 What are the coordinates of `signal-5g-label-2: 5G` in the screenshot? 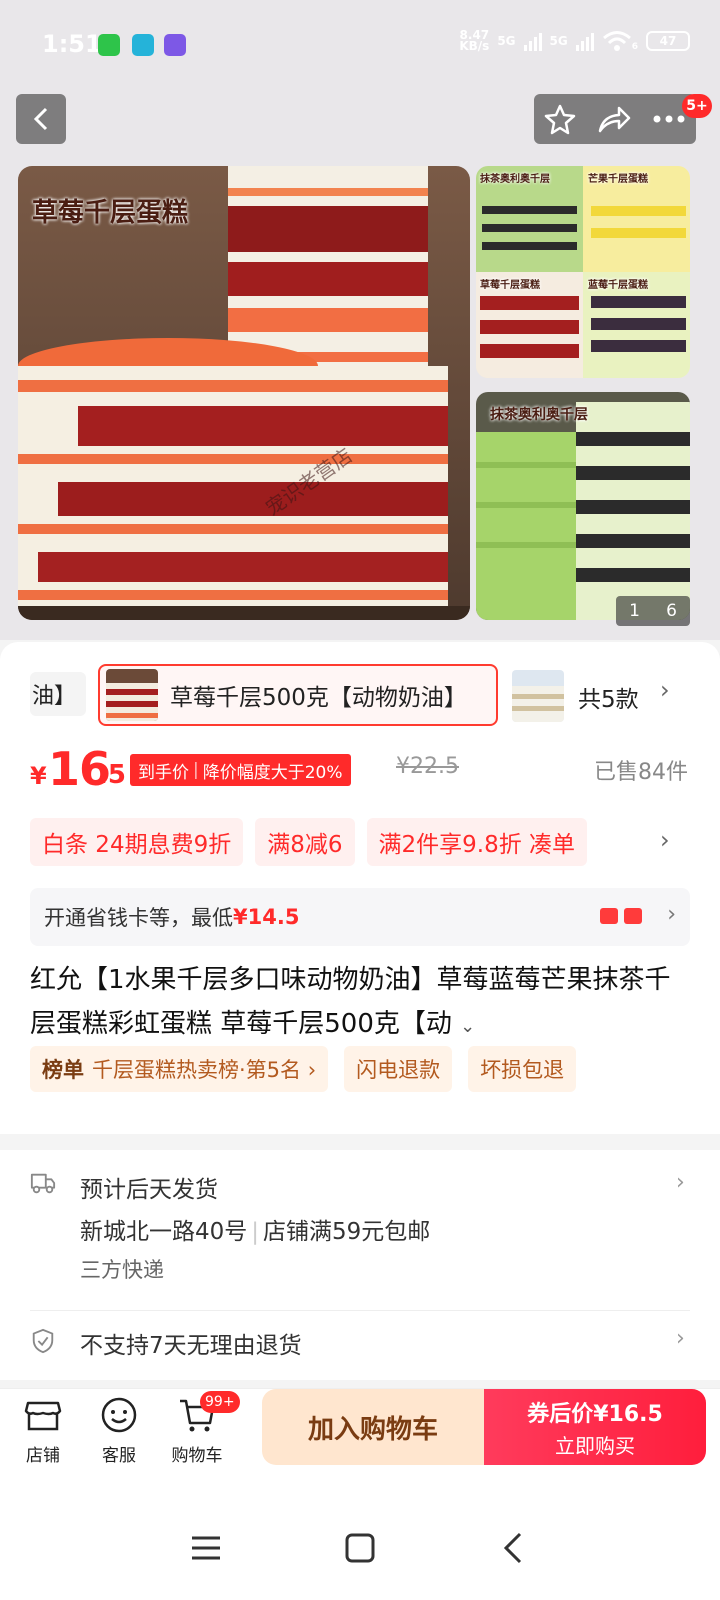 It's located at (558, 41).